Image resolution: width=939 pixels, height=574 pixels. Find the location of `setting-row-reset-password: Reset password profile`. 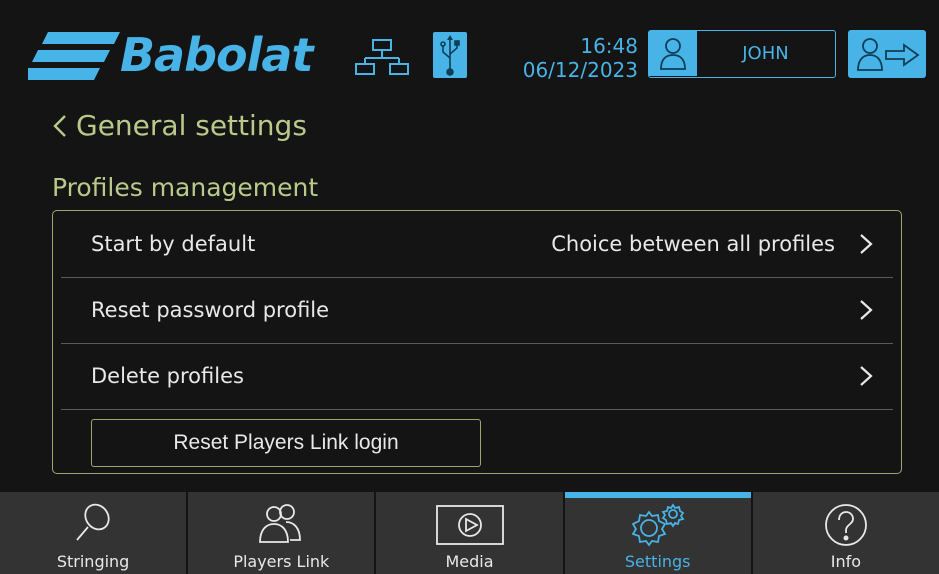

setting-row-reset-password: Reset password profile is located at coordinates (477, 310).